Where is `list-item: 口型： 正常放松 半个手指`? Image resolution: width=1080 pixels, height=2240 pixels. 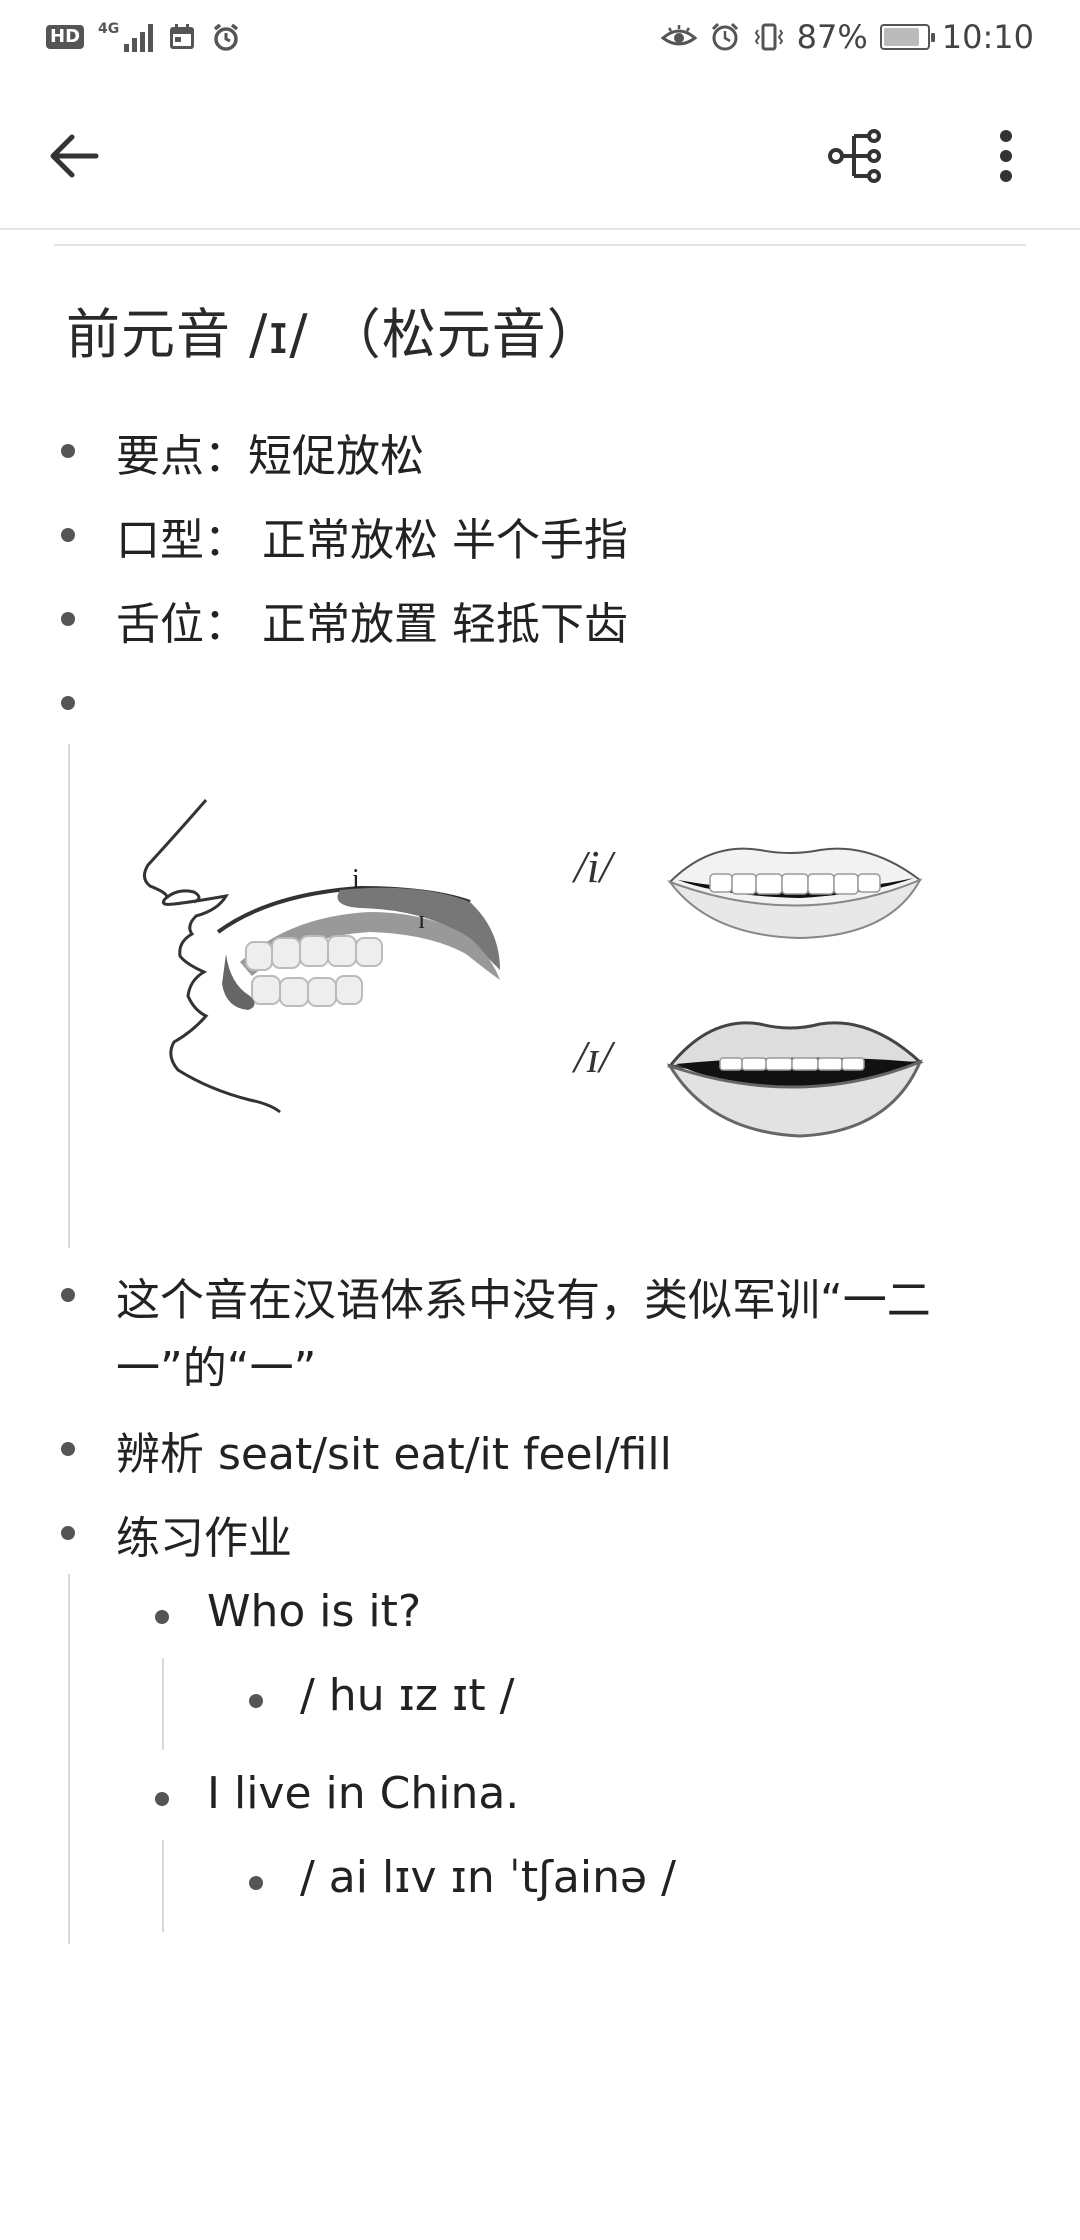 list-item: 口型： 正常放松 半个手指 is located at coordinates (540, 535).